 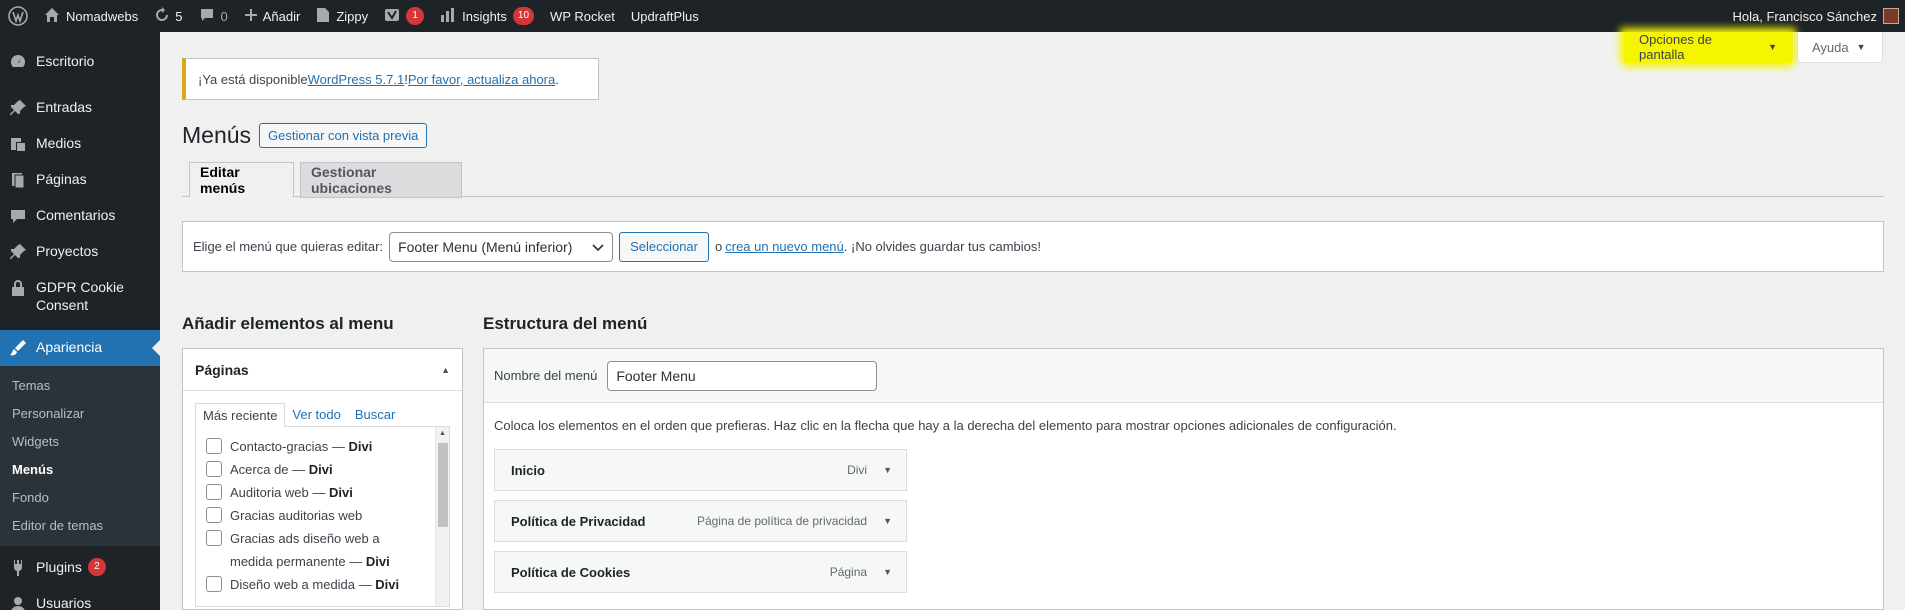 I want to click on submenu-widgets: Widgets, so click(x=80, y=442).